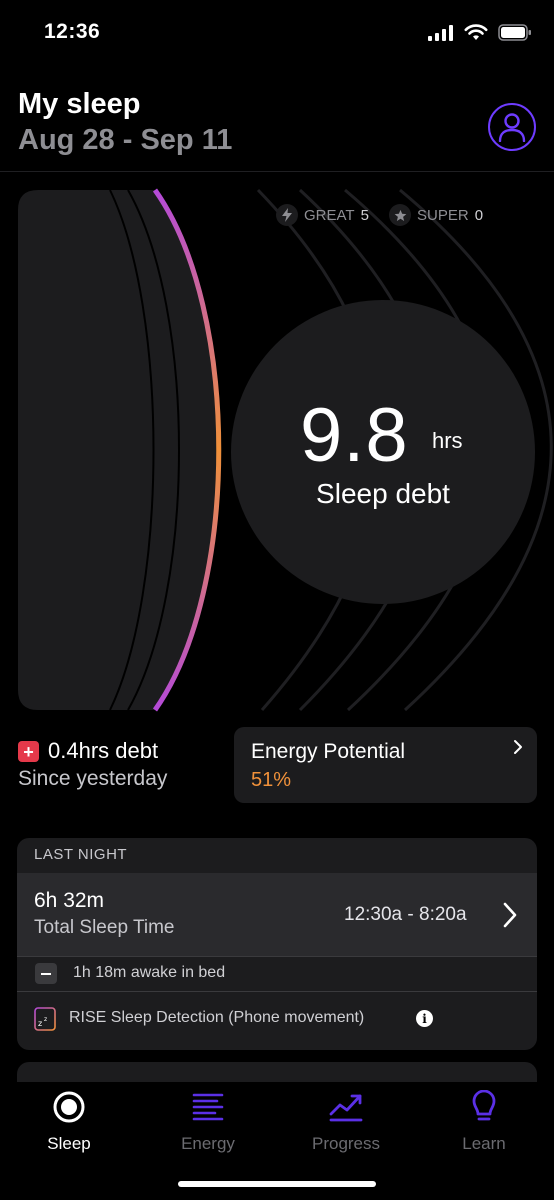  Describe the element at coordinates (424, 1018) in the screenshot. I see `info-icon: i` at that location.